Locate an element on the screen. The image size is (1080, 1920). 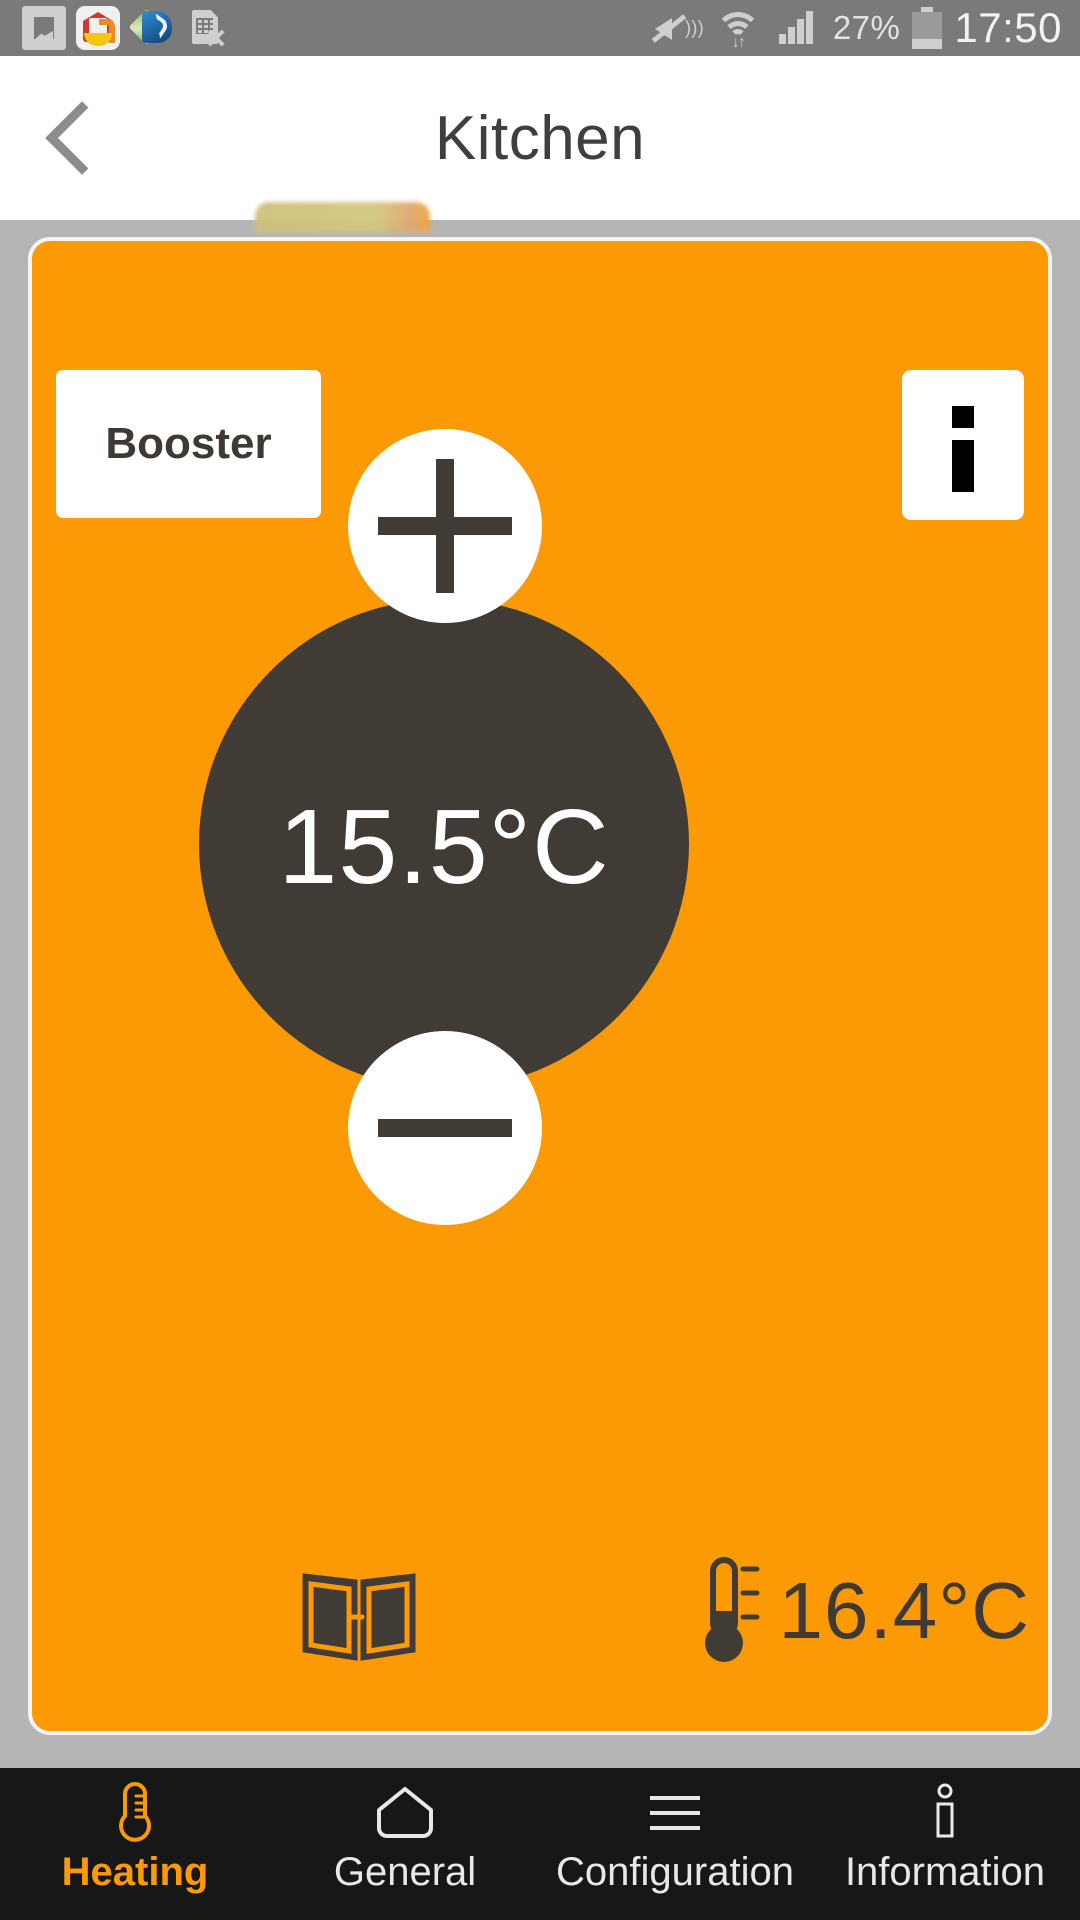
current-temperature-group: 16.4°C is located at coordinates (863, 1614).